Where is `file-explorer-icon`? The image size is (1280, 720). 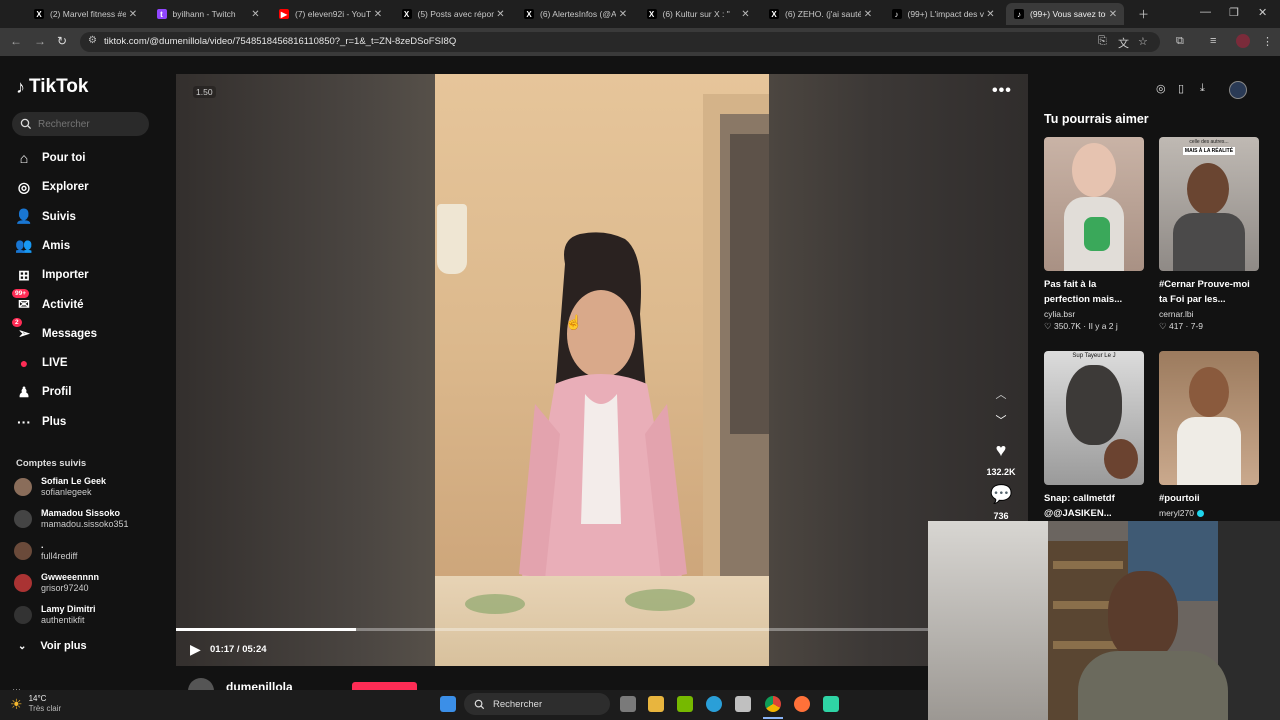
file-explorer-icon is located at coordinates (656, 704).